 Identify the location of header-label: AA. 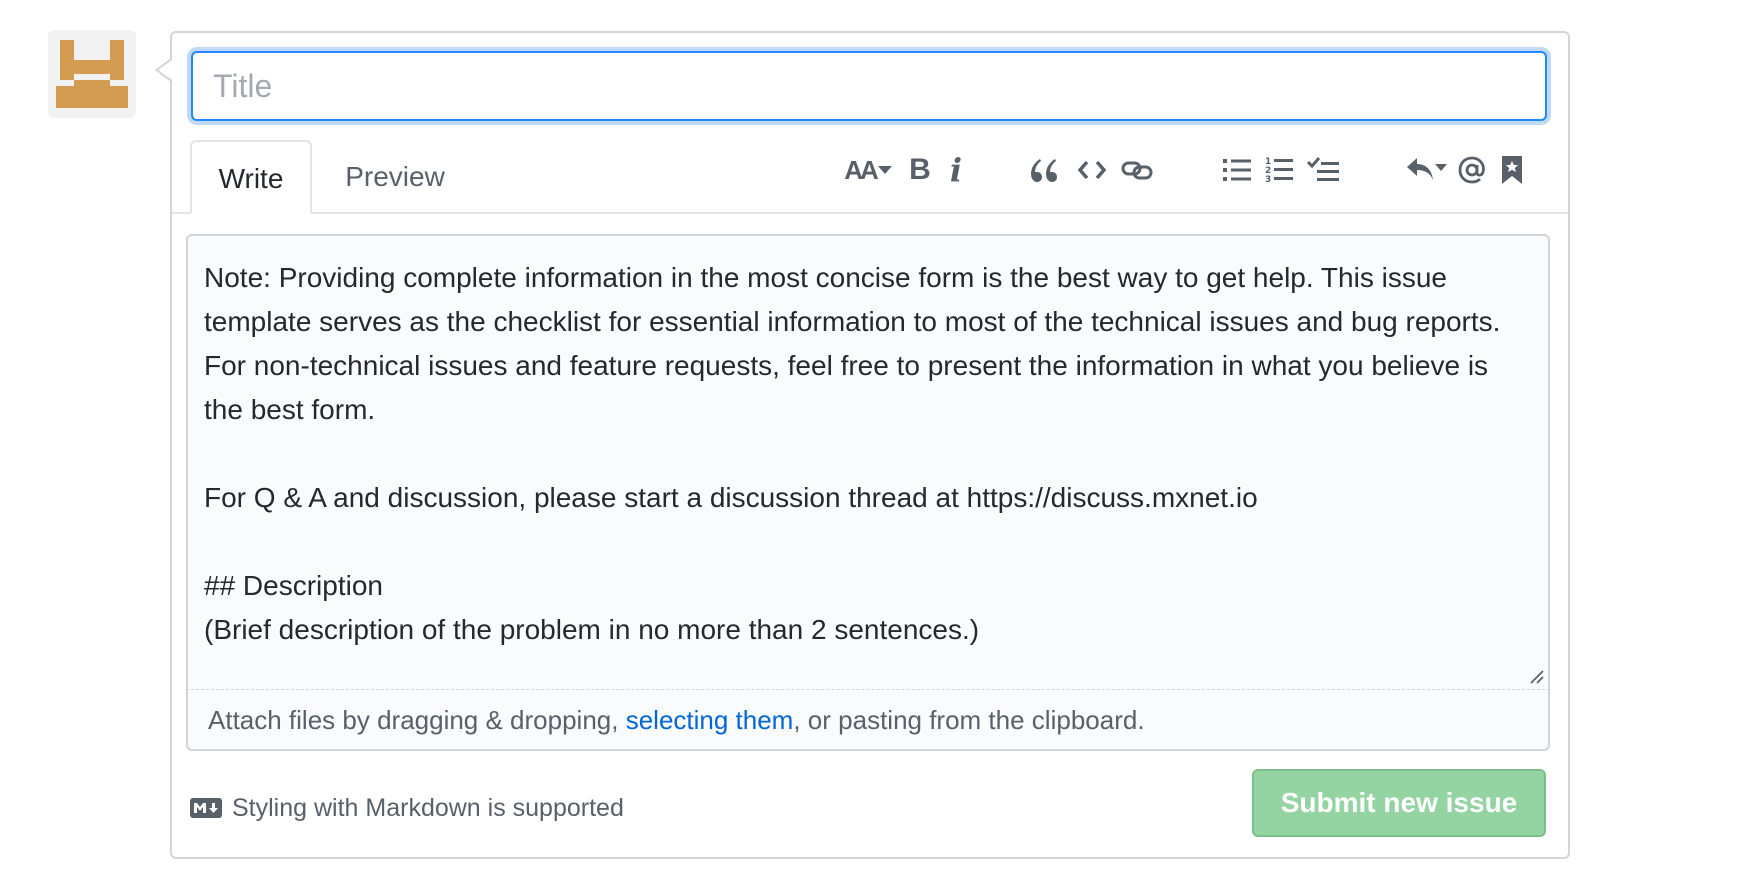
(861, 169).